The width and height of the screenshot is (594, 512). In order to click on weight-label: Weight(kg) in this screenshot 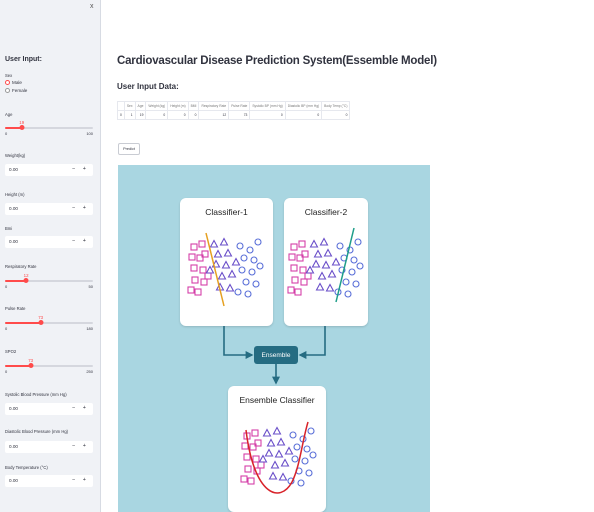, I will do `click(15, 155)`.